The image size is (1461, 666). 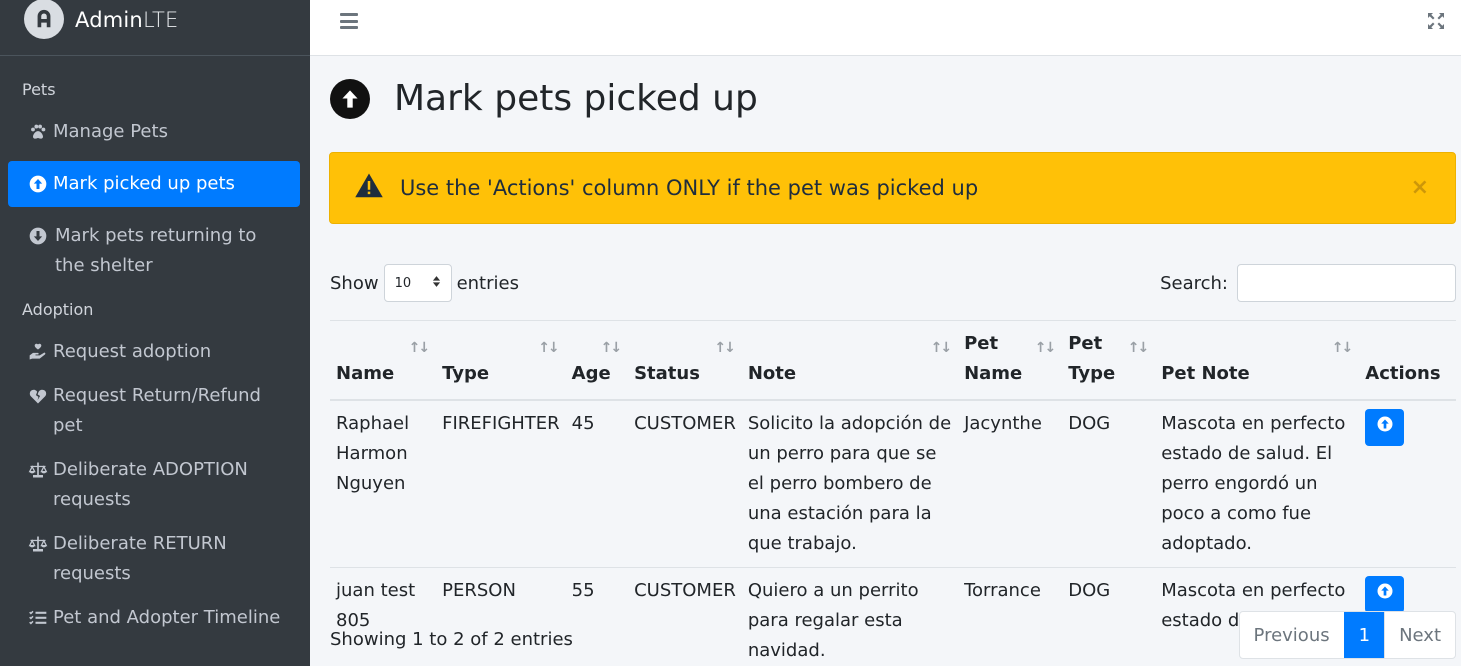 What do you see at coordinates (487, 283) in the screenshot?
I see `entries-label: entries` at bounding box center [487, 283].